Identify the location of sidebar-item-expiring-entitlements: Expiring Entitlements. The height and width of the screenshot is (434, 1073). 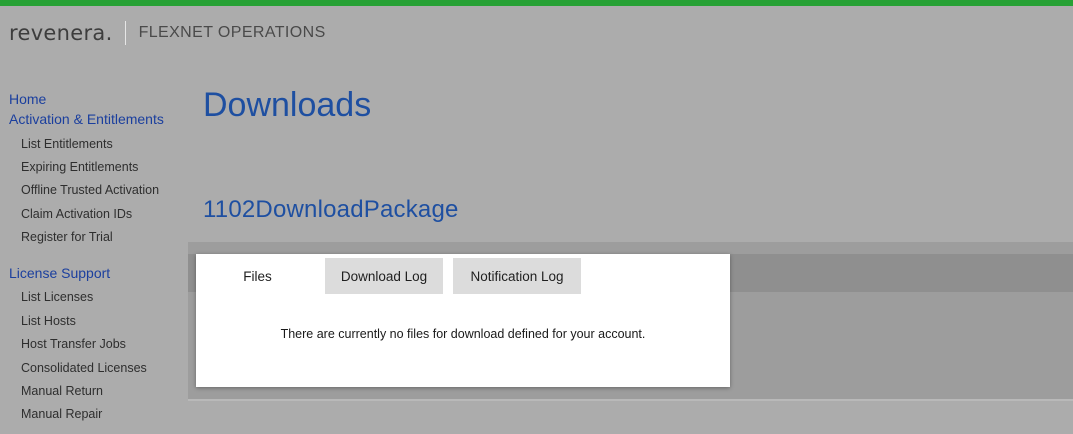
(79, 167).